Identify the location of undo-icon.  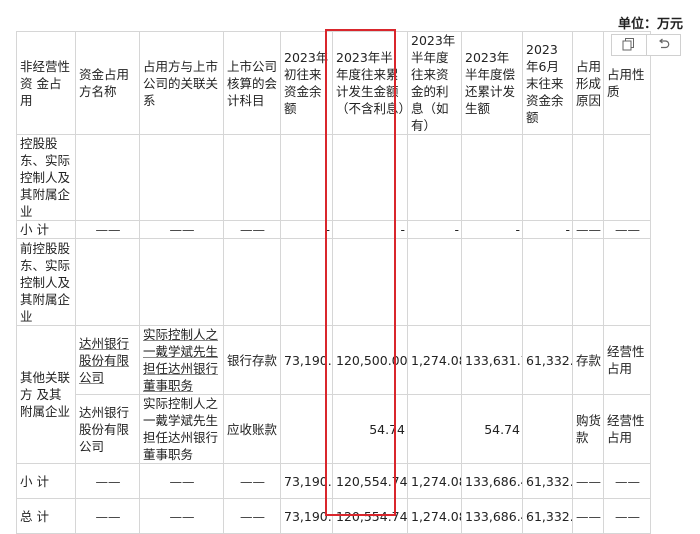
(663, 45).